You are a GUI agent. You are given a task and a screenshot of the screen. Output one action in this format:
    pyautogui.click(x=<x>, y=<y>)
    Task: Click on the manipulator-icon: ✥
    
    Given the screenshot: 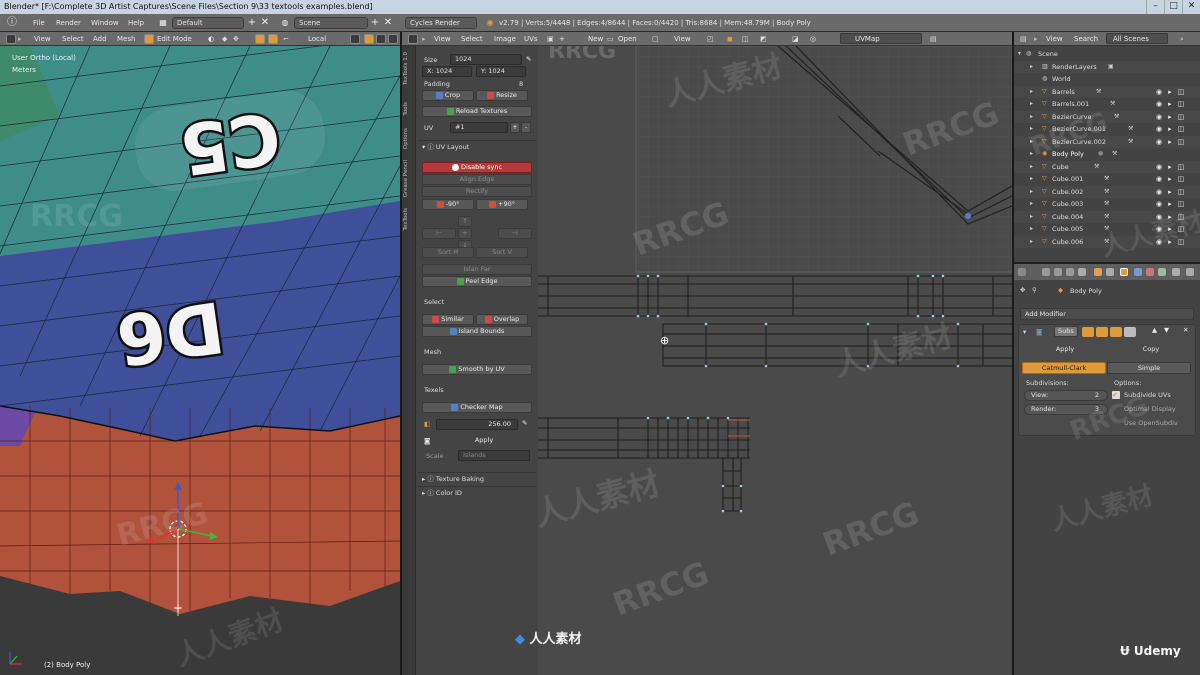 What is the action you would take?
    pyautogui.click(x=236, y=39)
    